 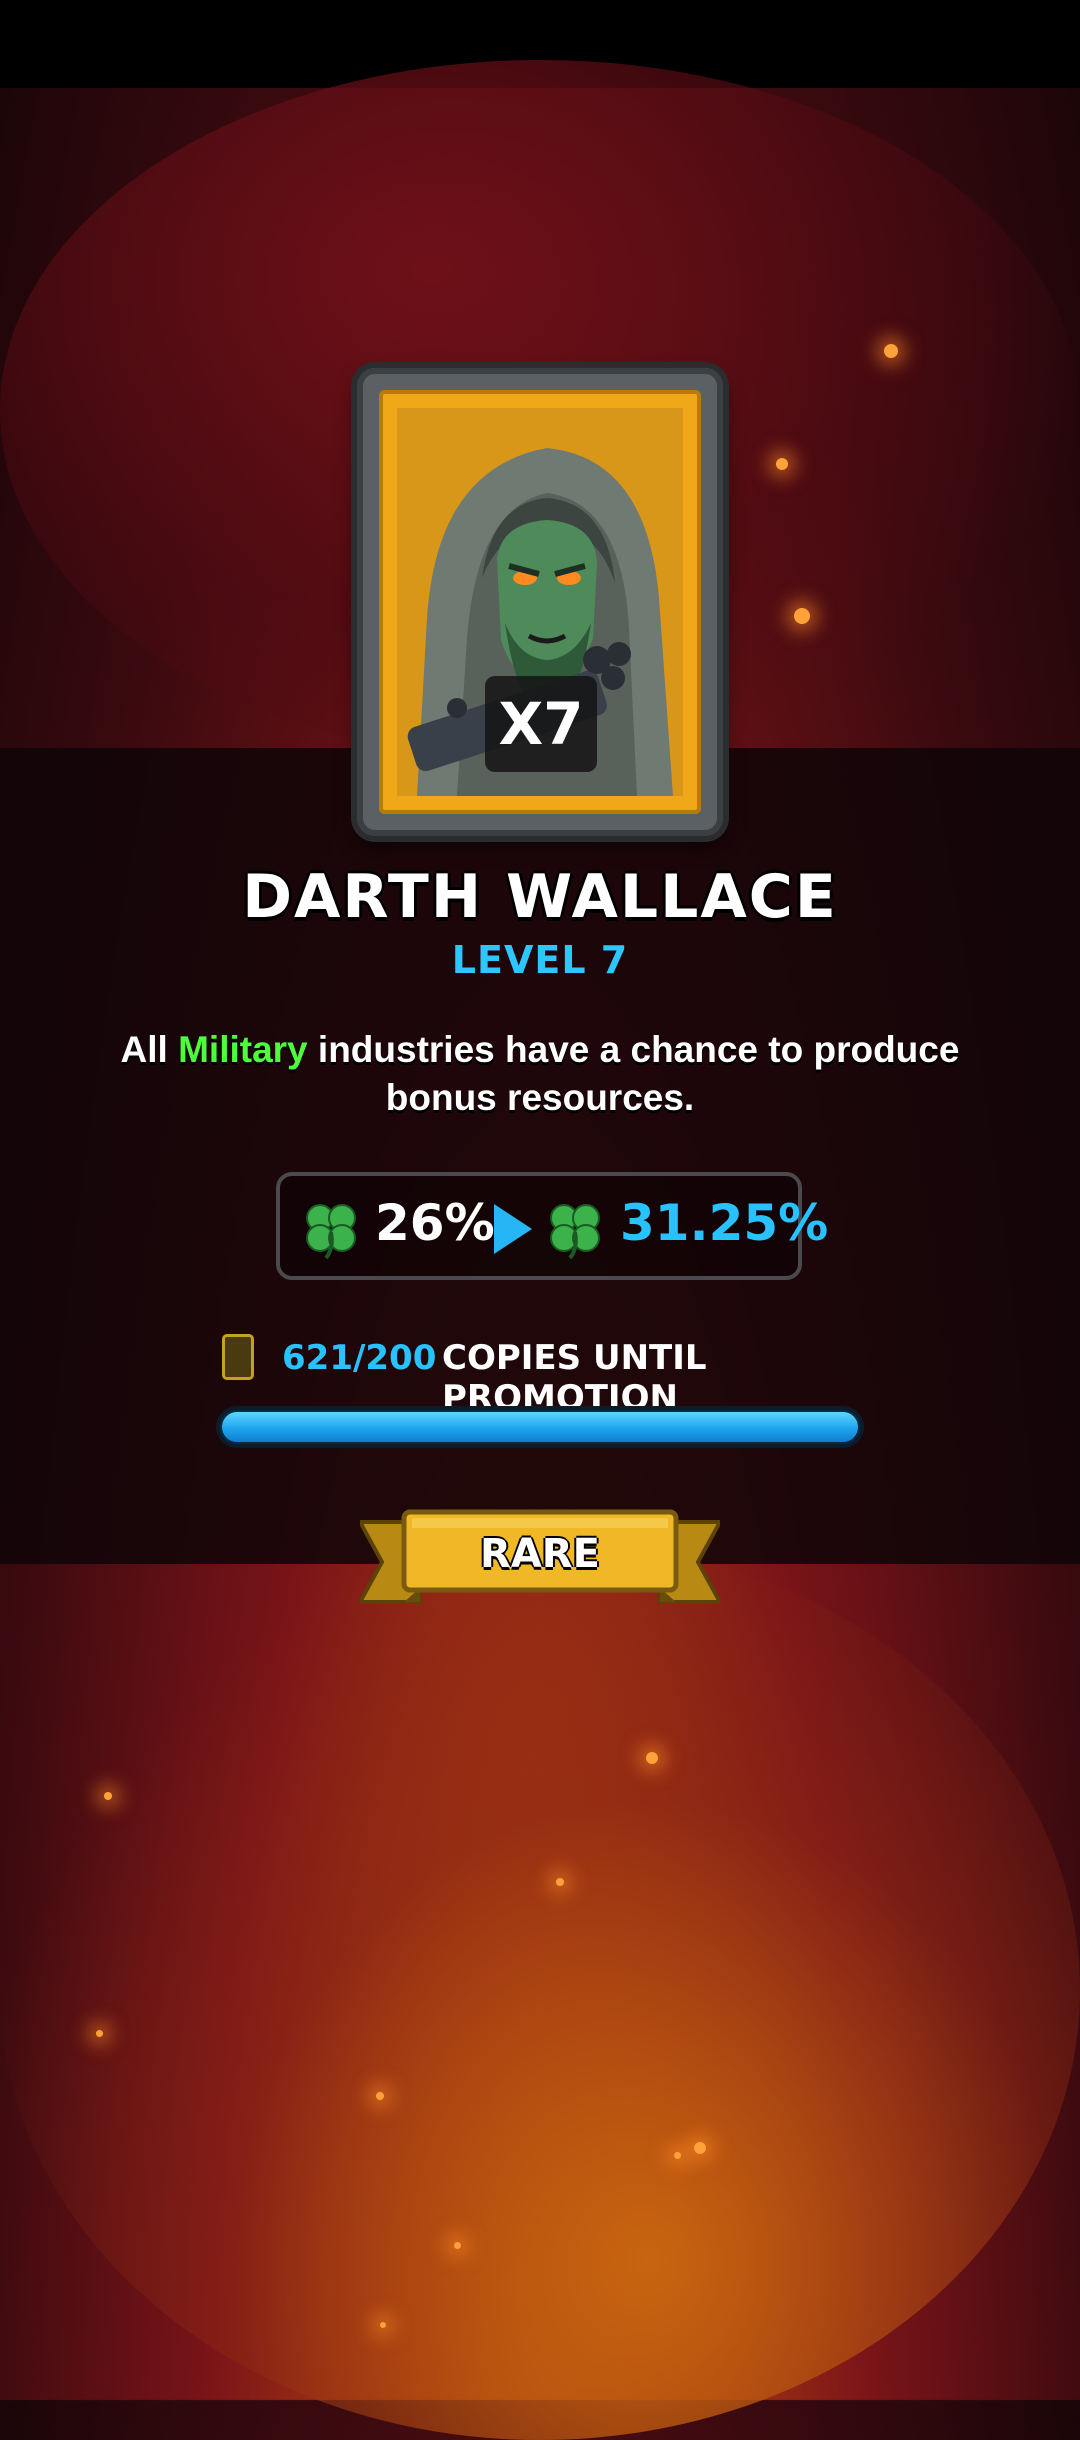 I want to click on promotion-progress-fill, so click(x=540, y=1427).